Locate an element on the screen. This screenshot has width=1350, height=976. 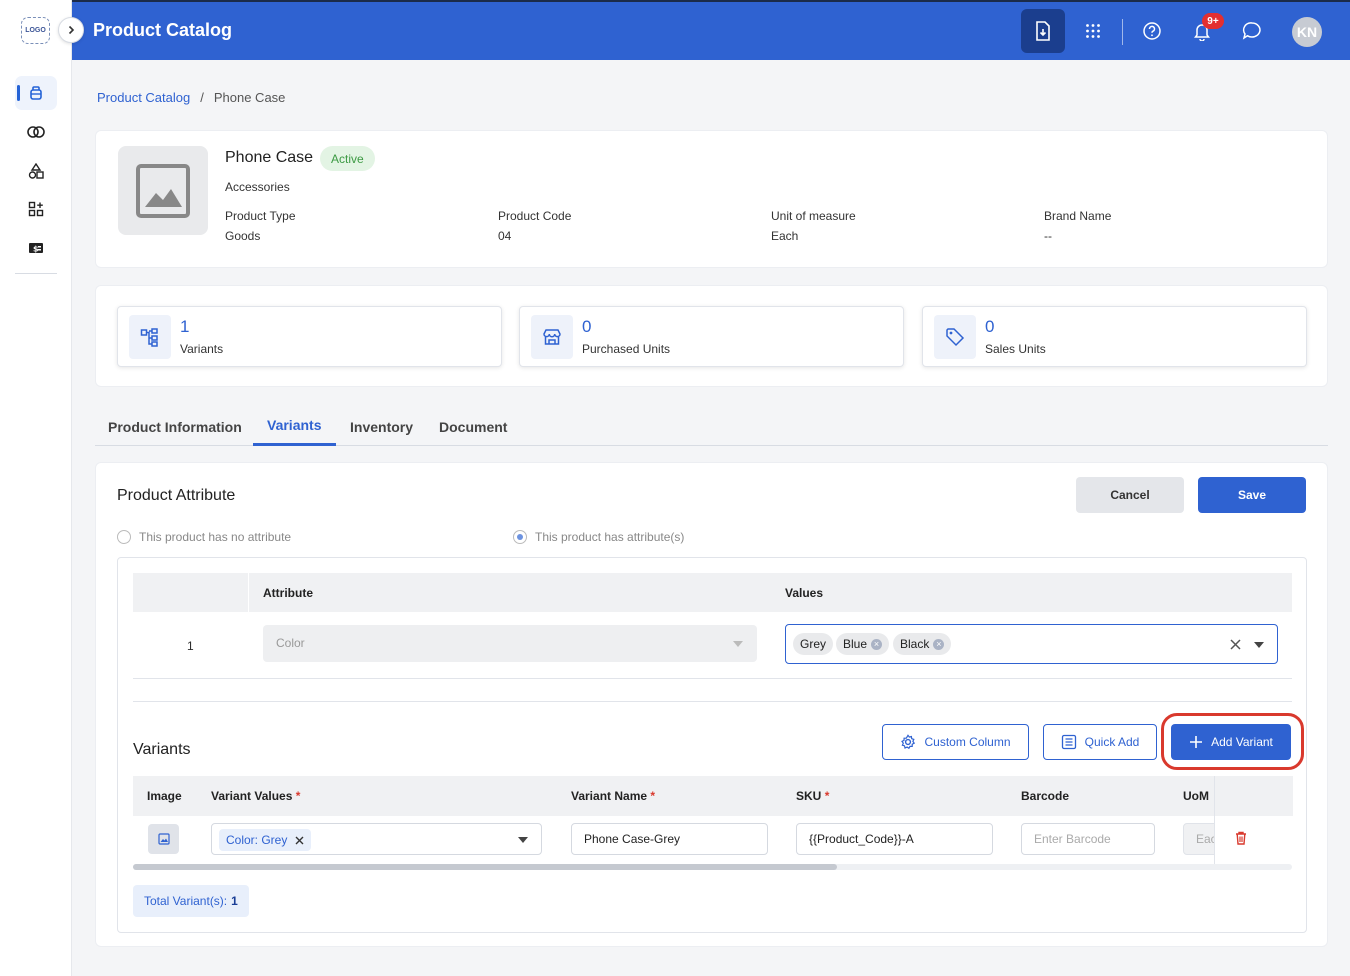
meta-brand-name: Brand Name -- is located at coordinates (1077, 226).